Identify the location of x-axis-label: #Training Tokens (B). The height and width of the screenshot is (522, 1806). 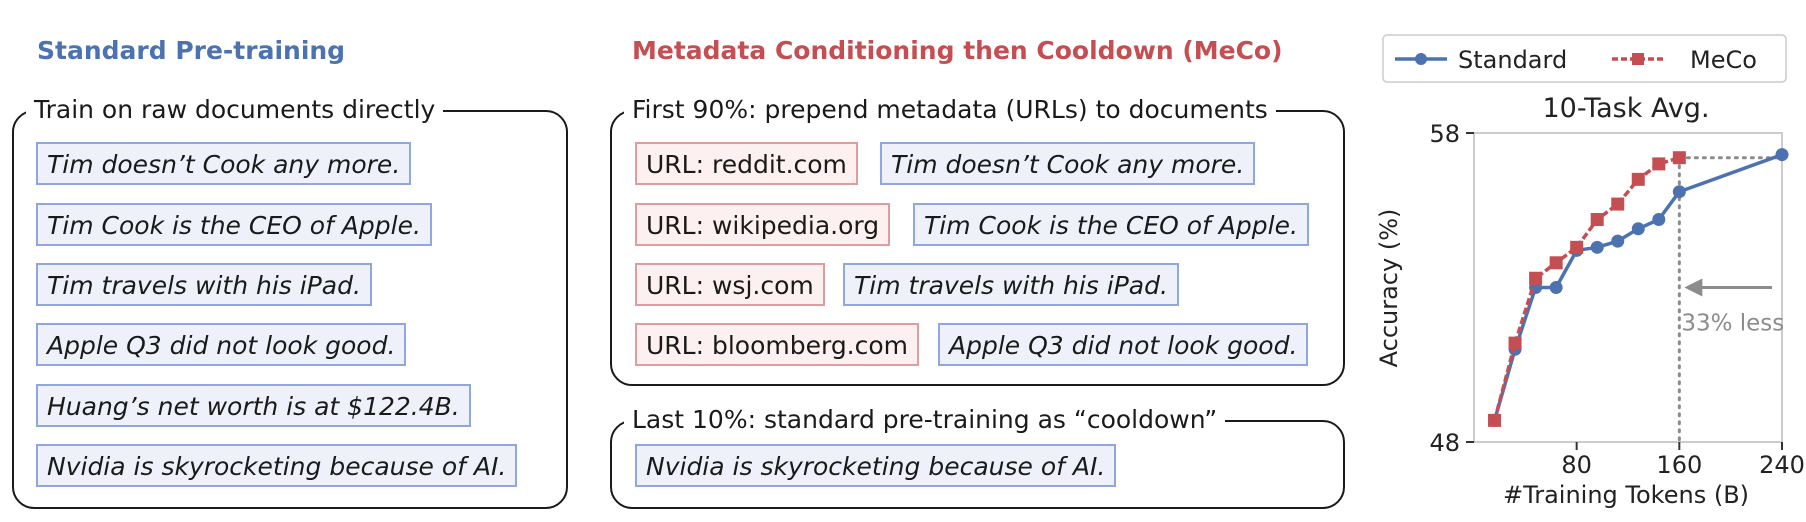
(1626, 495).